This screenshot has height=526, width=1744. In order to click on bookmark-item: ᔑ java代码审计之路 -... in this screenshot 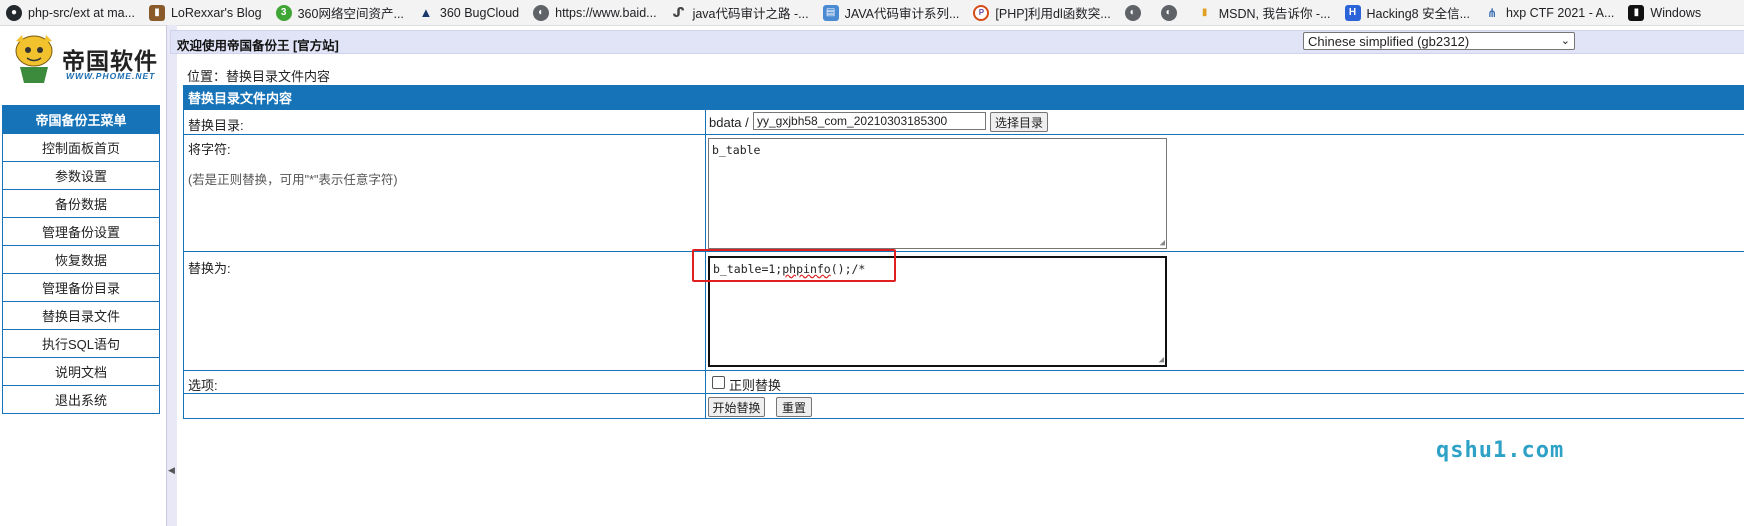, I will do `click(741, 12)`.